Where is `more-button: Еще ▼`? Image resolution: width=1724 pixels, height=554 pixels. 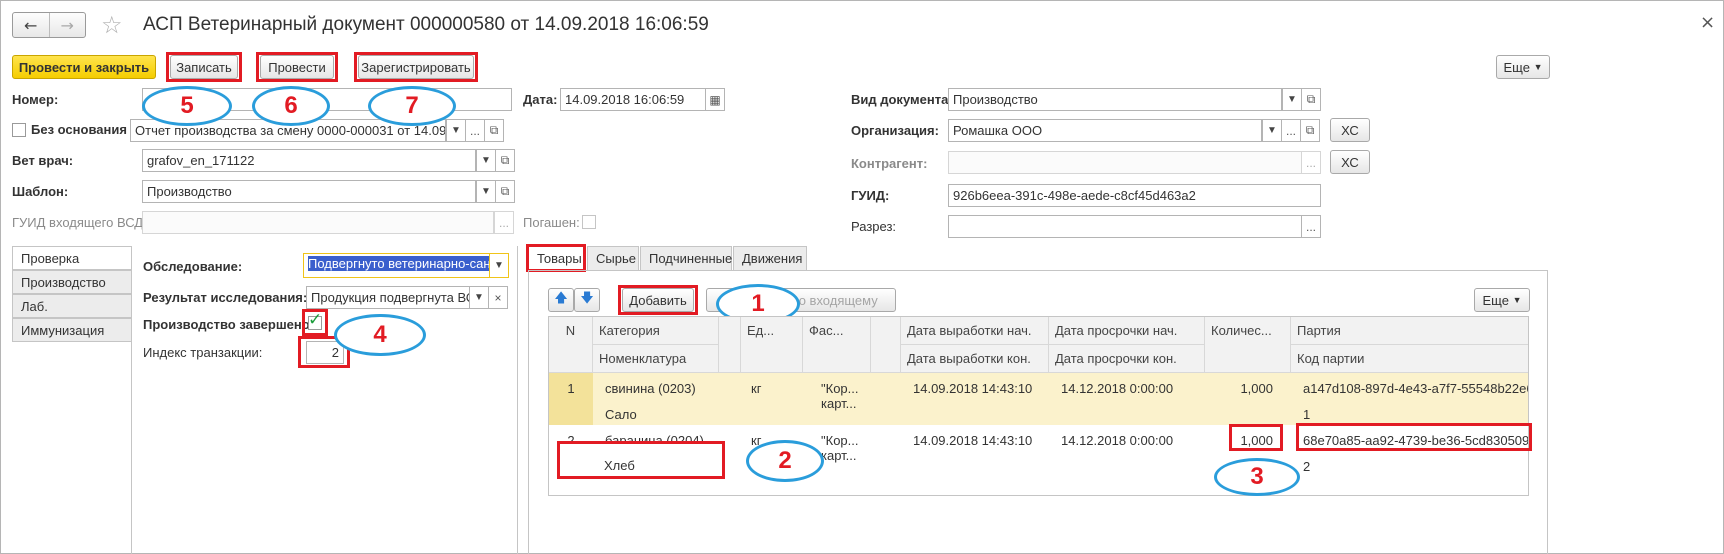
more-button: Еще ▼ is located at coordinates (1523, 67).